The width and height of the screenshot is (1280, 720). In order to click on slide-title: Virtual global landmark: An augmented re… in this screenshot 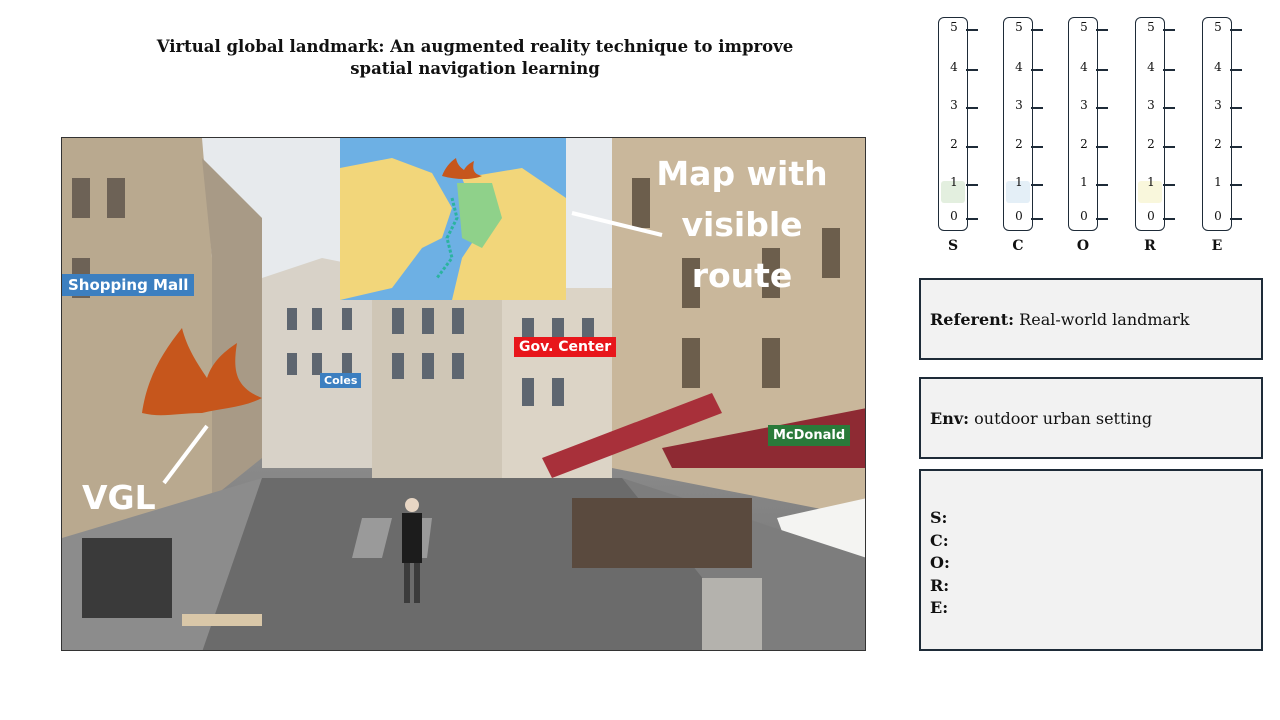, I will do `click(475, 58)`.